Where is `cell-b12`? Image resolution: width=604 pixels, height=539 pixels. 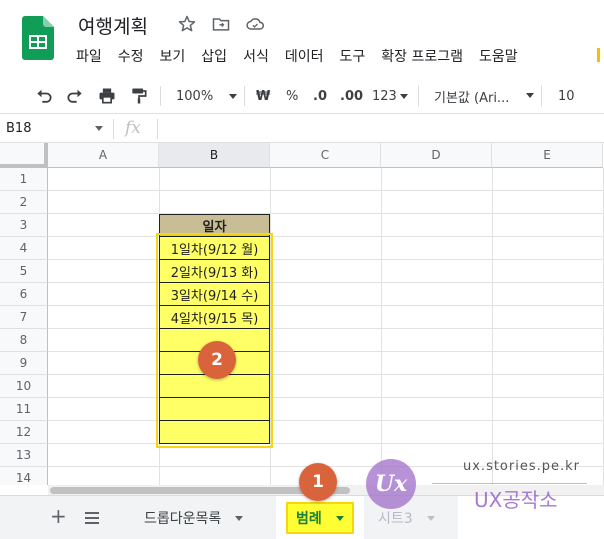 cell-b12 is located at coordinates (214, 432).